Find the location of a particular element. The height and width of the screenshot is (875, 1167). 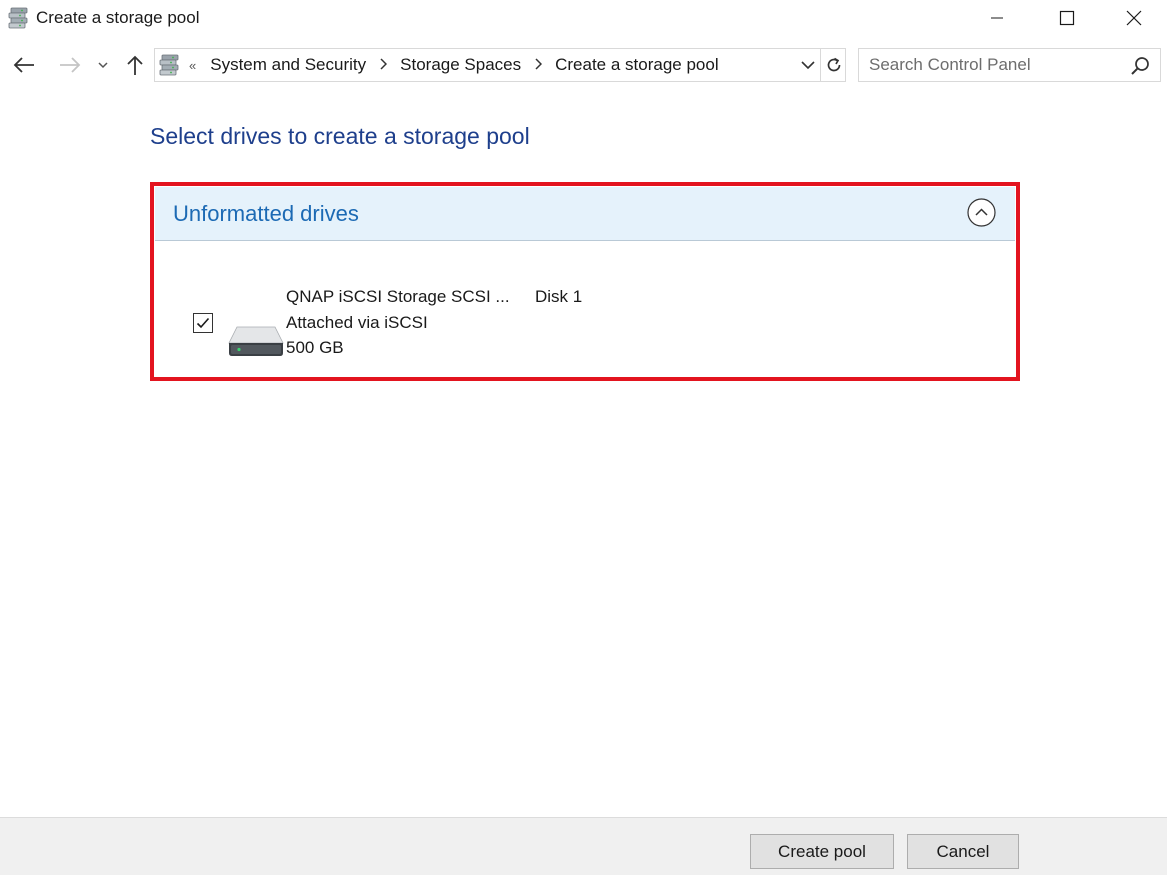

drive-disk-number: Disk 1 is located at coordinates (559, 296).